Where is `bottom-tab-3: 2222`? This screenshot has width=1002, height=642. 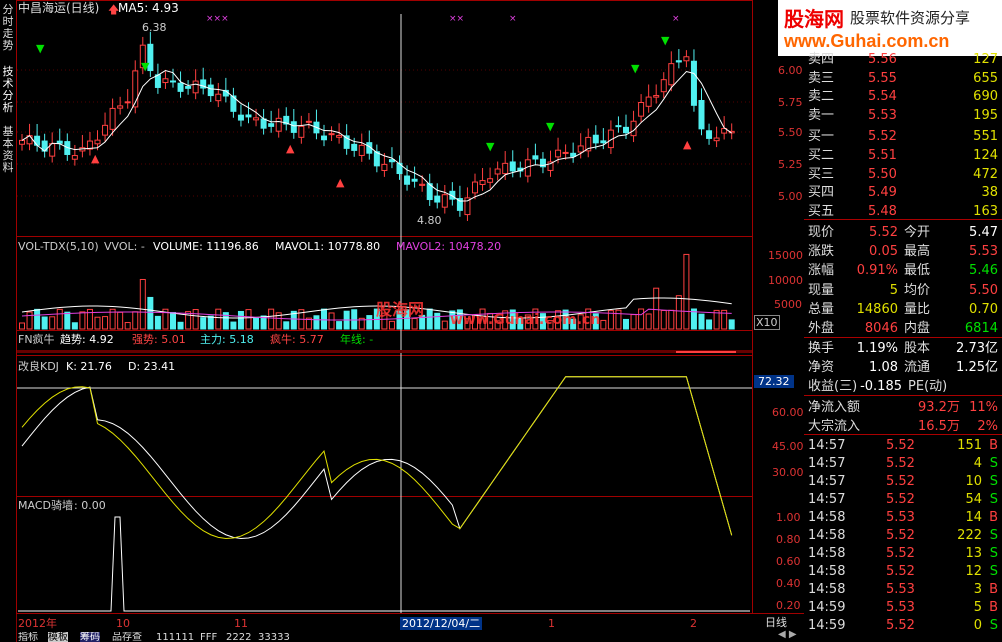
bottom-tab-3: 2222 is located at coordinates (238, 637).